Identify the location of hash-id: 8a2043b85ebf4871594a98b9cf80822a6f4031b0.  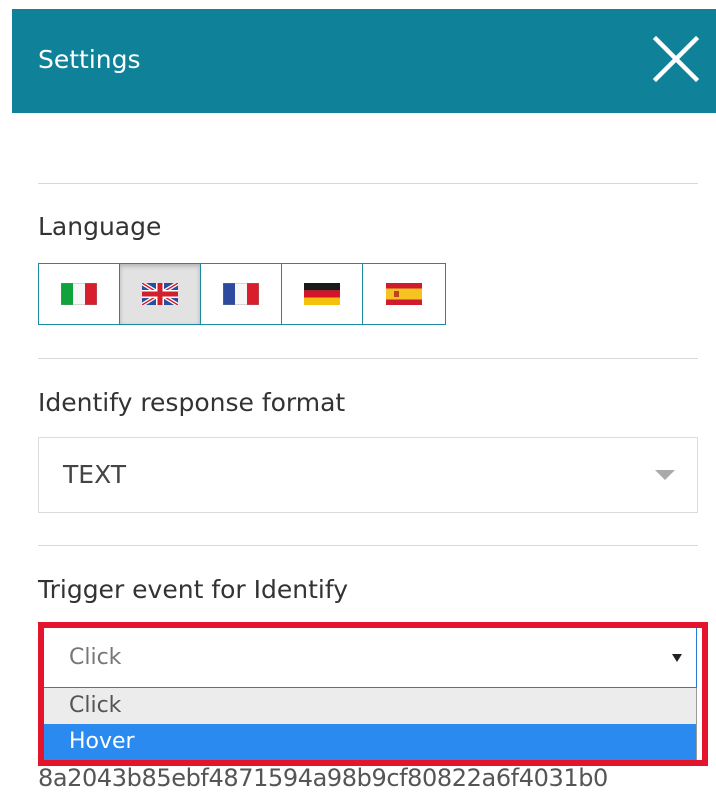
(323, 778).